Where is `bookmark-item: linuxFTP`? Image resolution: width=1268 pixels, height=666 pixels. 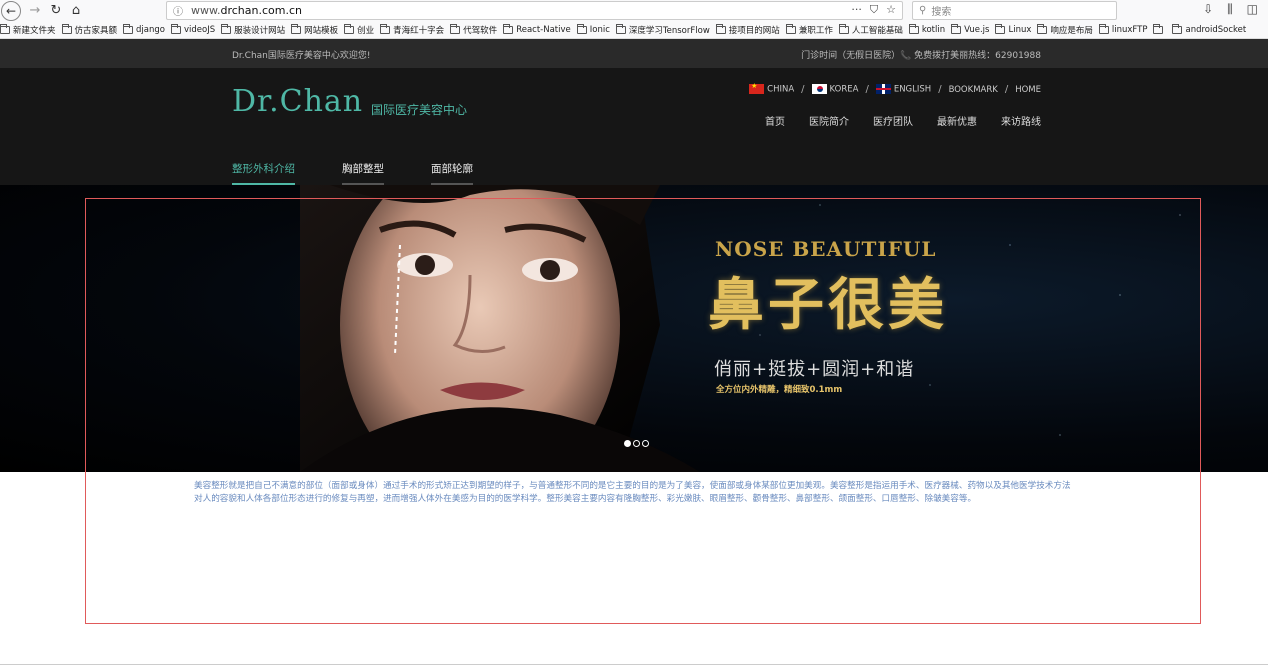 bookmark-item: linuxFTP is located at coordinates (1123, 29).